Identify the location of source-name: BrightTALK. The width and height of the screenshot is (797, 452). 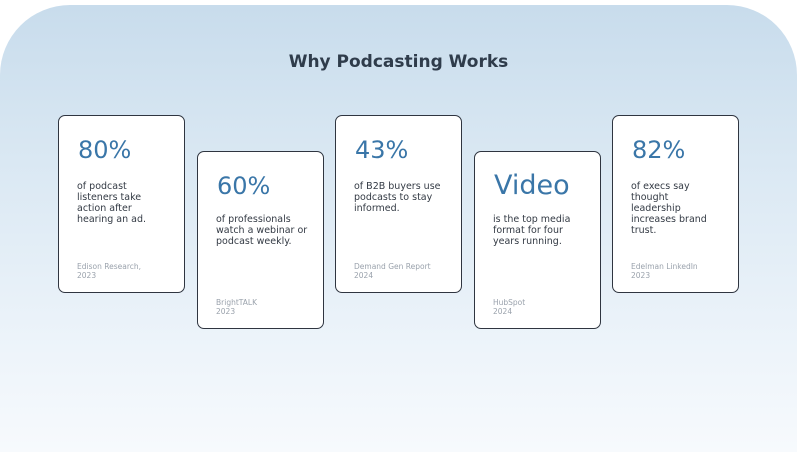
(236, 302).